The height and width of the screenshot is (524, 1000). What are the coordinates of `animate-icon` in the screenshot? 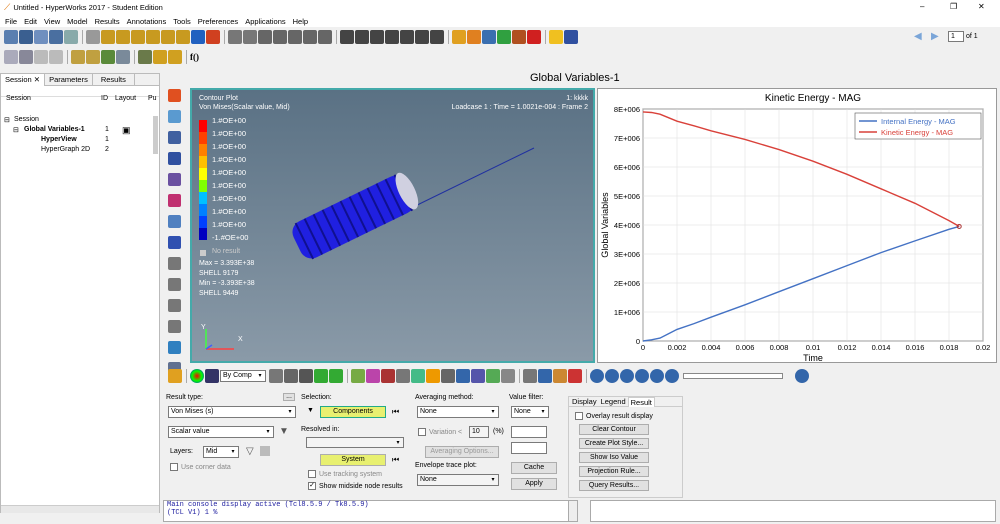 It's located at (571, 37).